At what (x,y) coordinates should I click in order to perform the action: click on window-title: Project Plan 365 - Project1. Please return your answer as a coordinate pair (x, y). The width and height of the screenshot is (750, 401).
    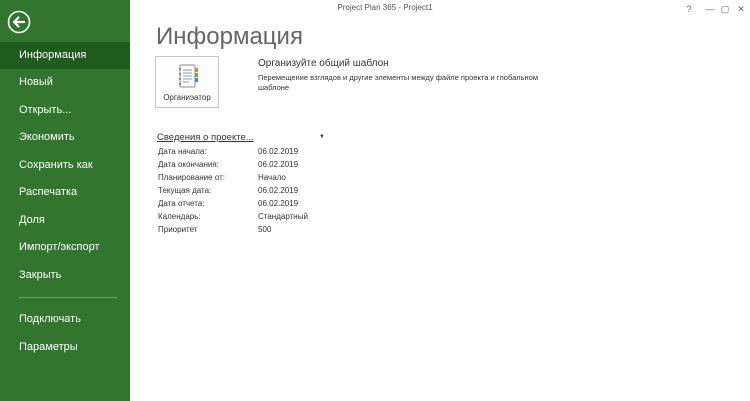
    Looking at the image, I should click on (385, 7).